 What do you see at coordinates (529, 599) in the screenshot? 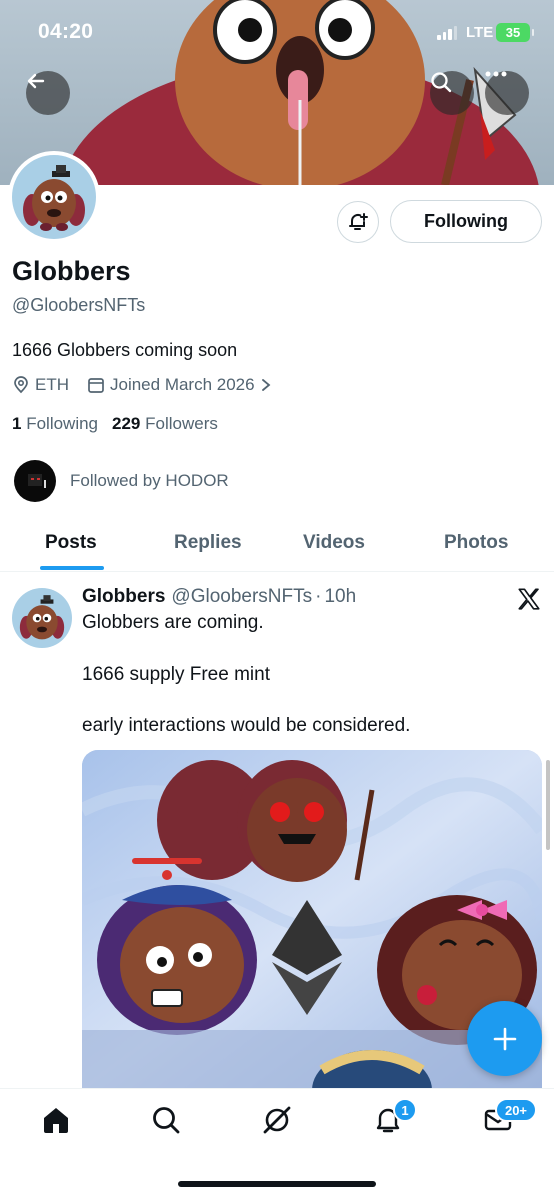
I see `x-logo-icon` at bounding box center [529, 599].